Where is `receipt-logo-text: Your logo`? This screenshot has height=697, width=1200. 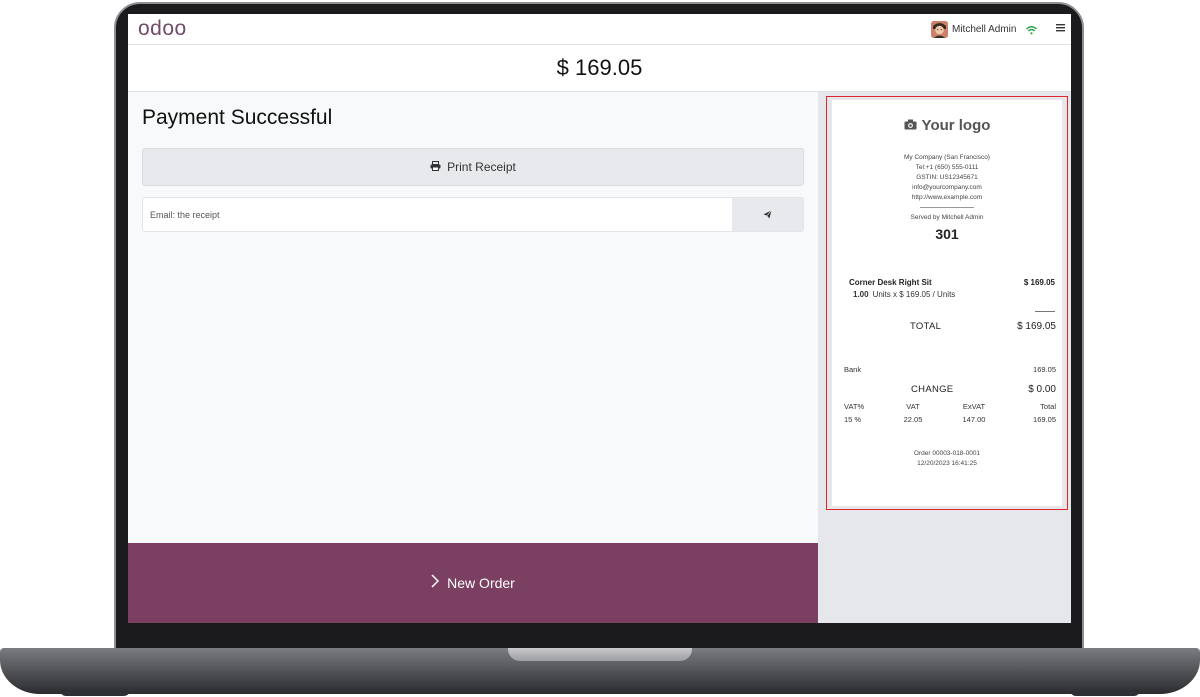 receipt-logo-text: Your logo is located at coordinates (956, 125).